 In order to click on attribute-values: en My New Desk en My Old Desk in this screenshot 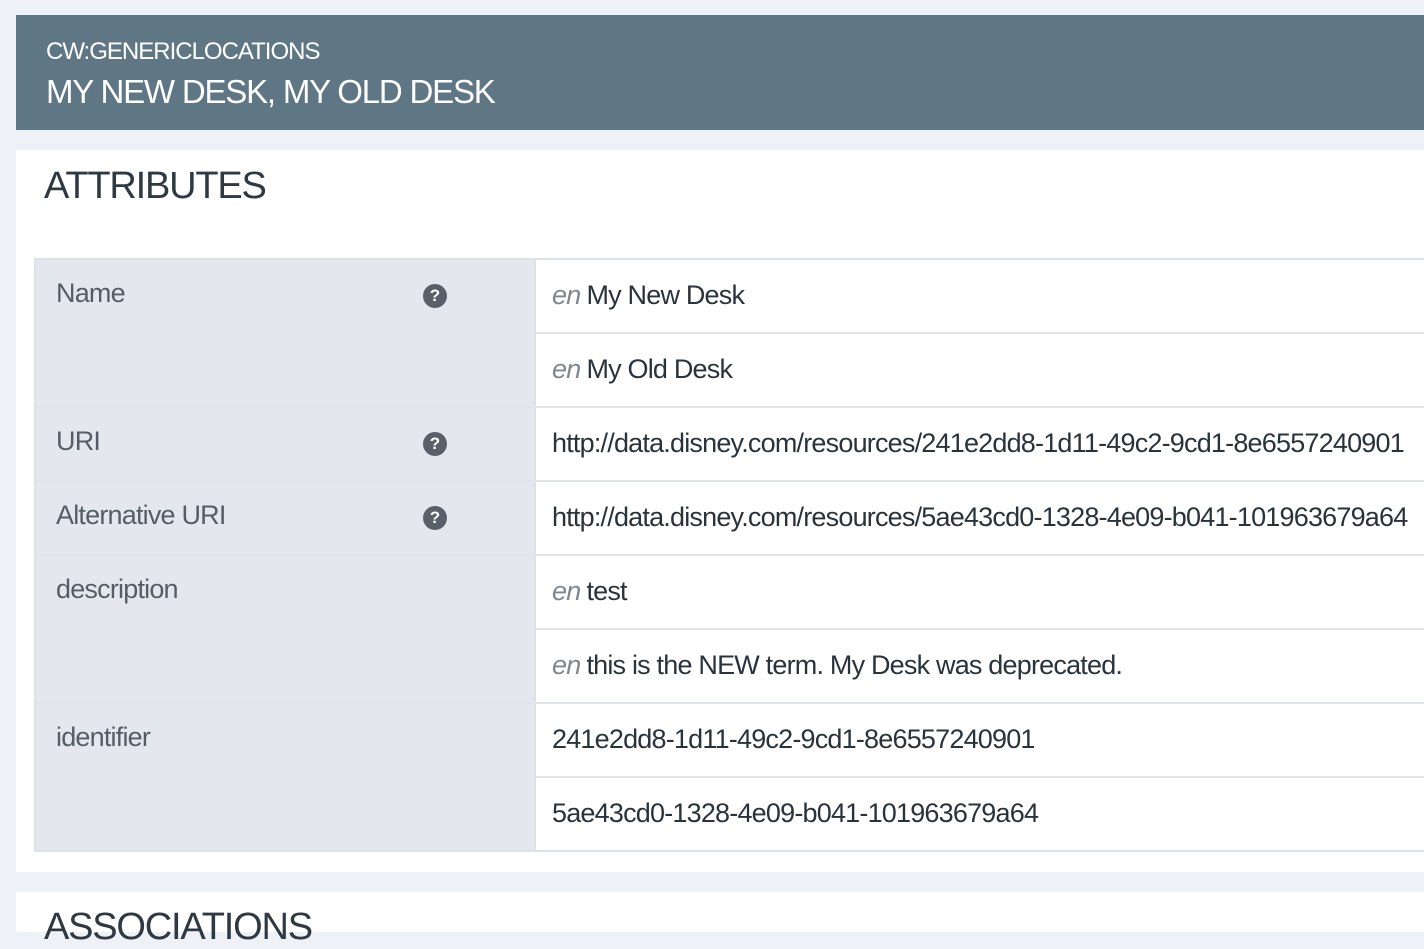, I will do `click(980, 333)`.